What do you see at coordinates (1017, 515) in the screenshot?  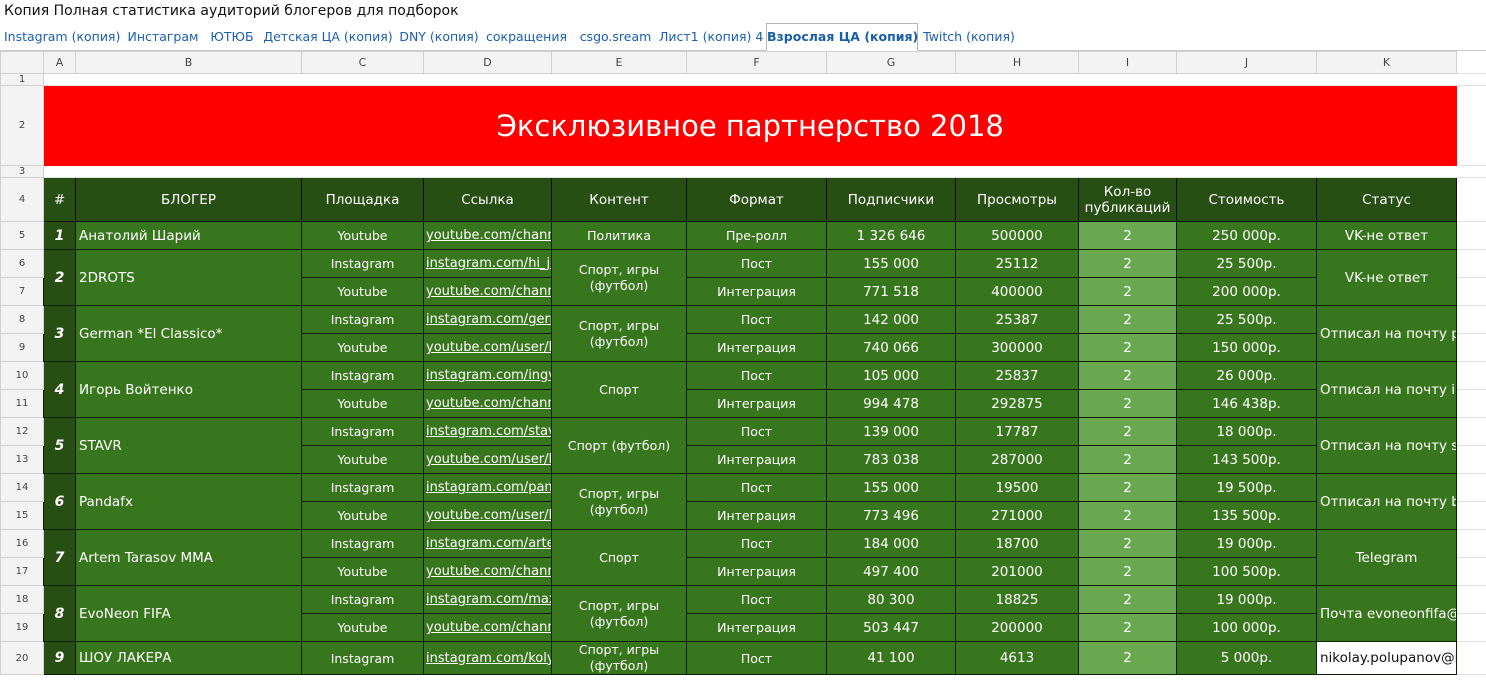 I see `views-cell: 271000` at bounding box center [1017, 515].